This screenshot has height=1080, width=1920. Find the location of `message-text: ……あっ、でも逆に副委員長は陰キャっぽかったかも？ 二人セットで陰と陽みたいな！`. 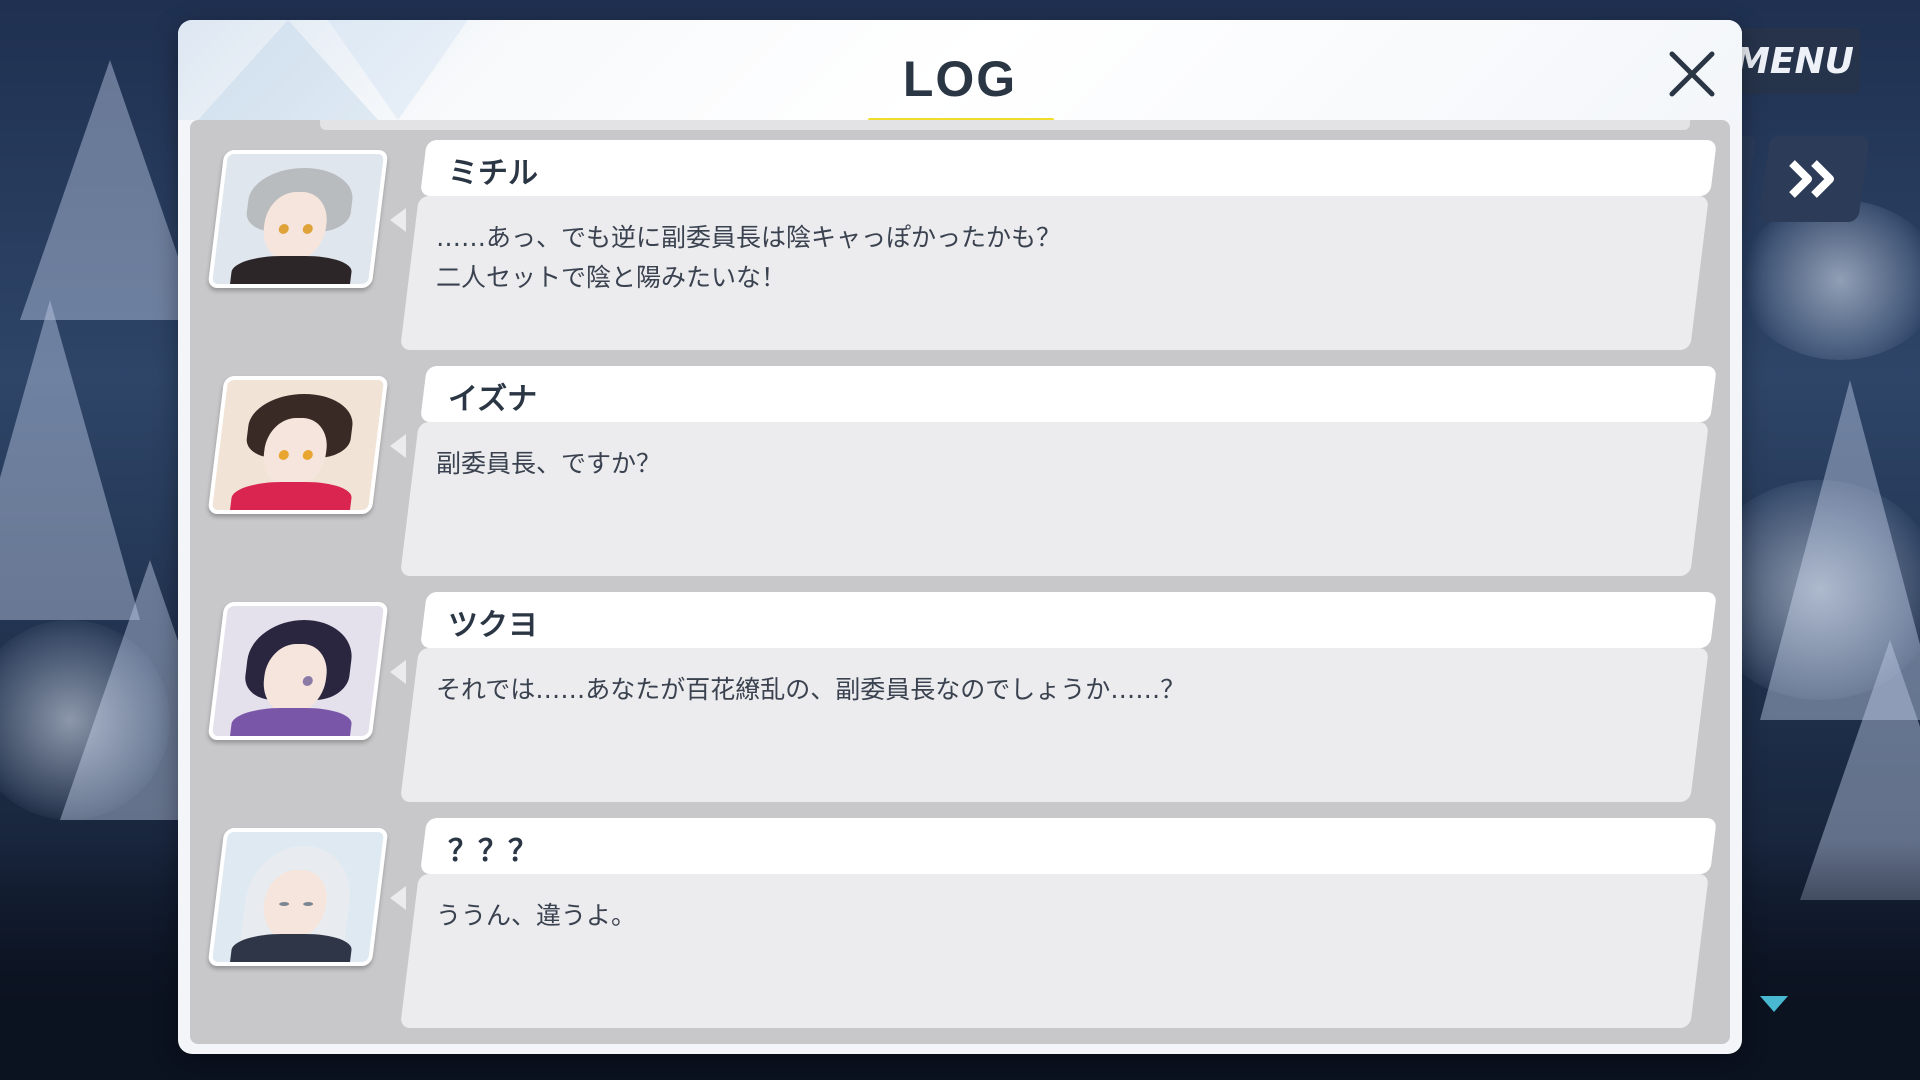

message-text: ……あっ、でも逆に副委員長は陰キャっぽかったかも？ 二人セットで陰と陽みたいな！ is located at coordinates (749, 257).